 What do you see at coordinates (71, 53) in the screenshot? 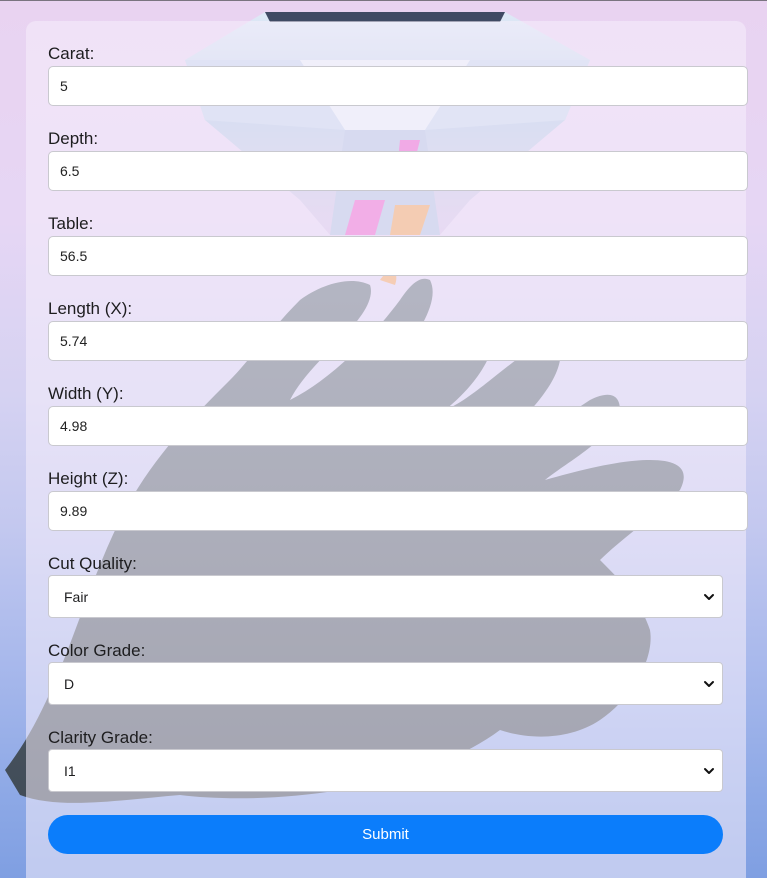
I see `carat-label: Carat:` at bounding box center [71, 53].